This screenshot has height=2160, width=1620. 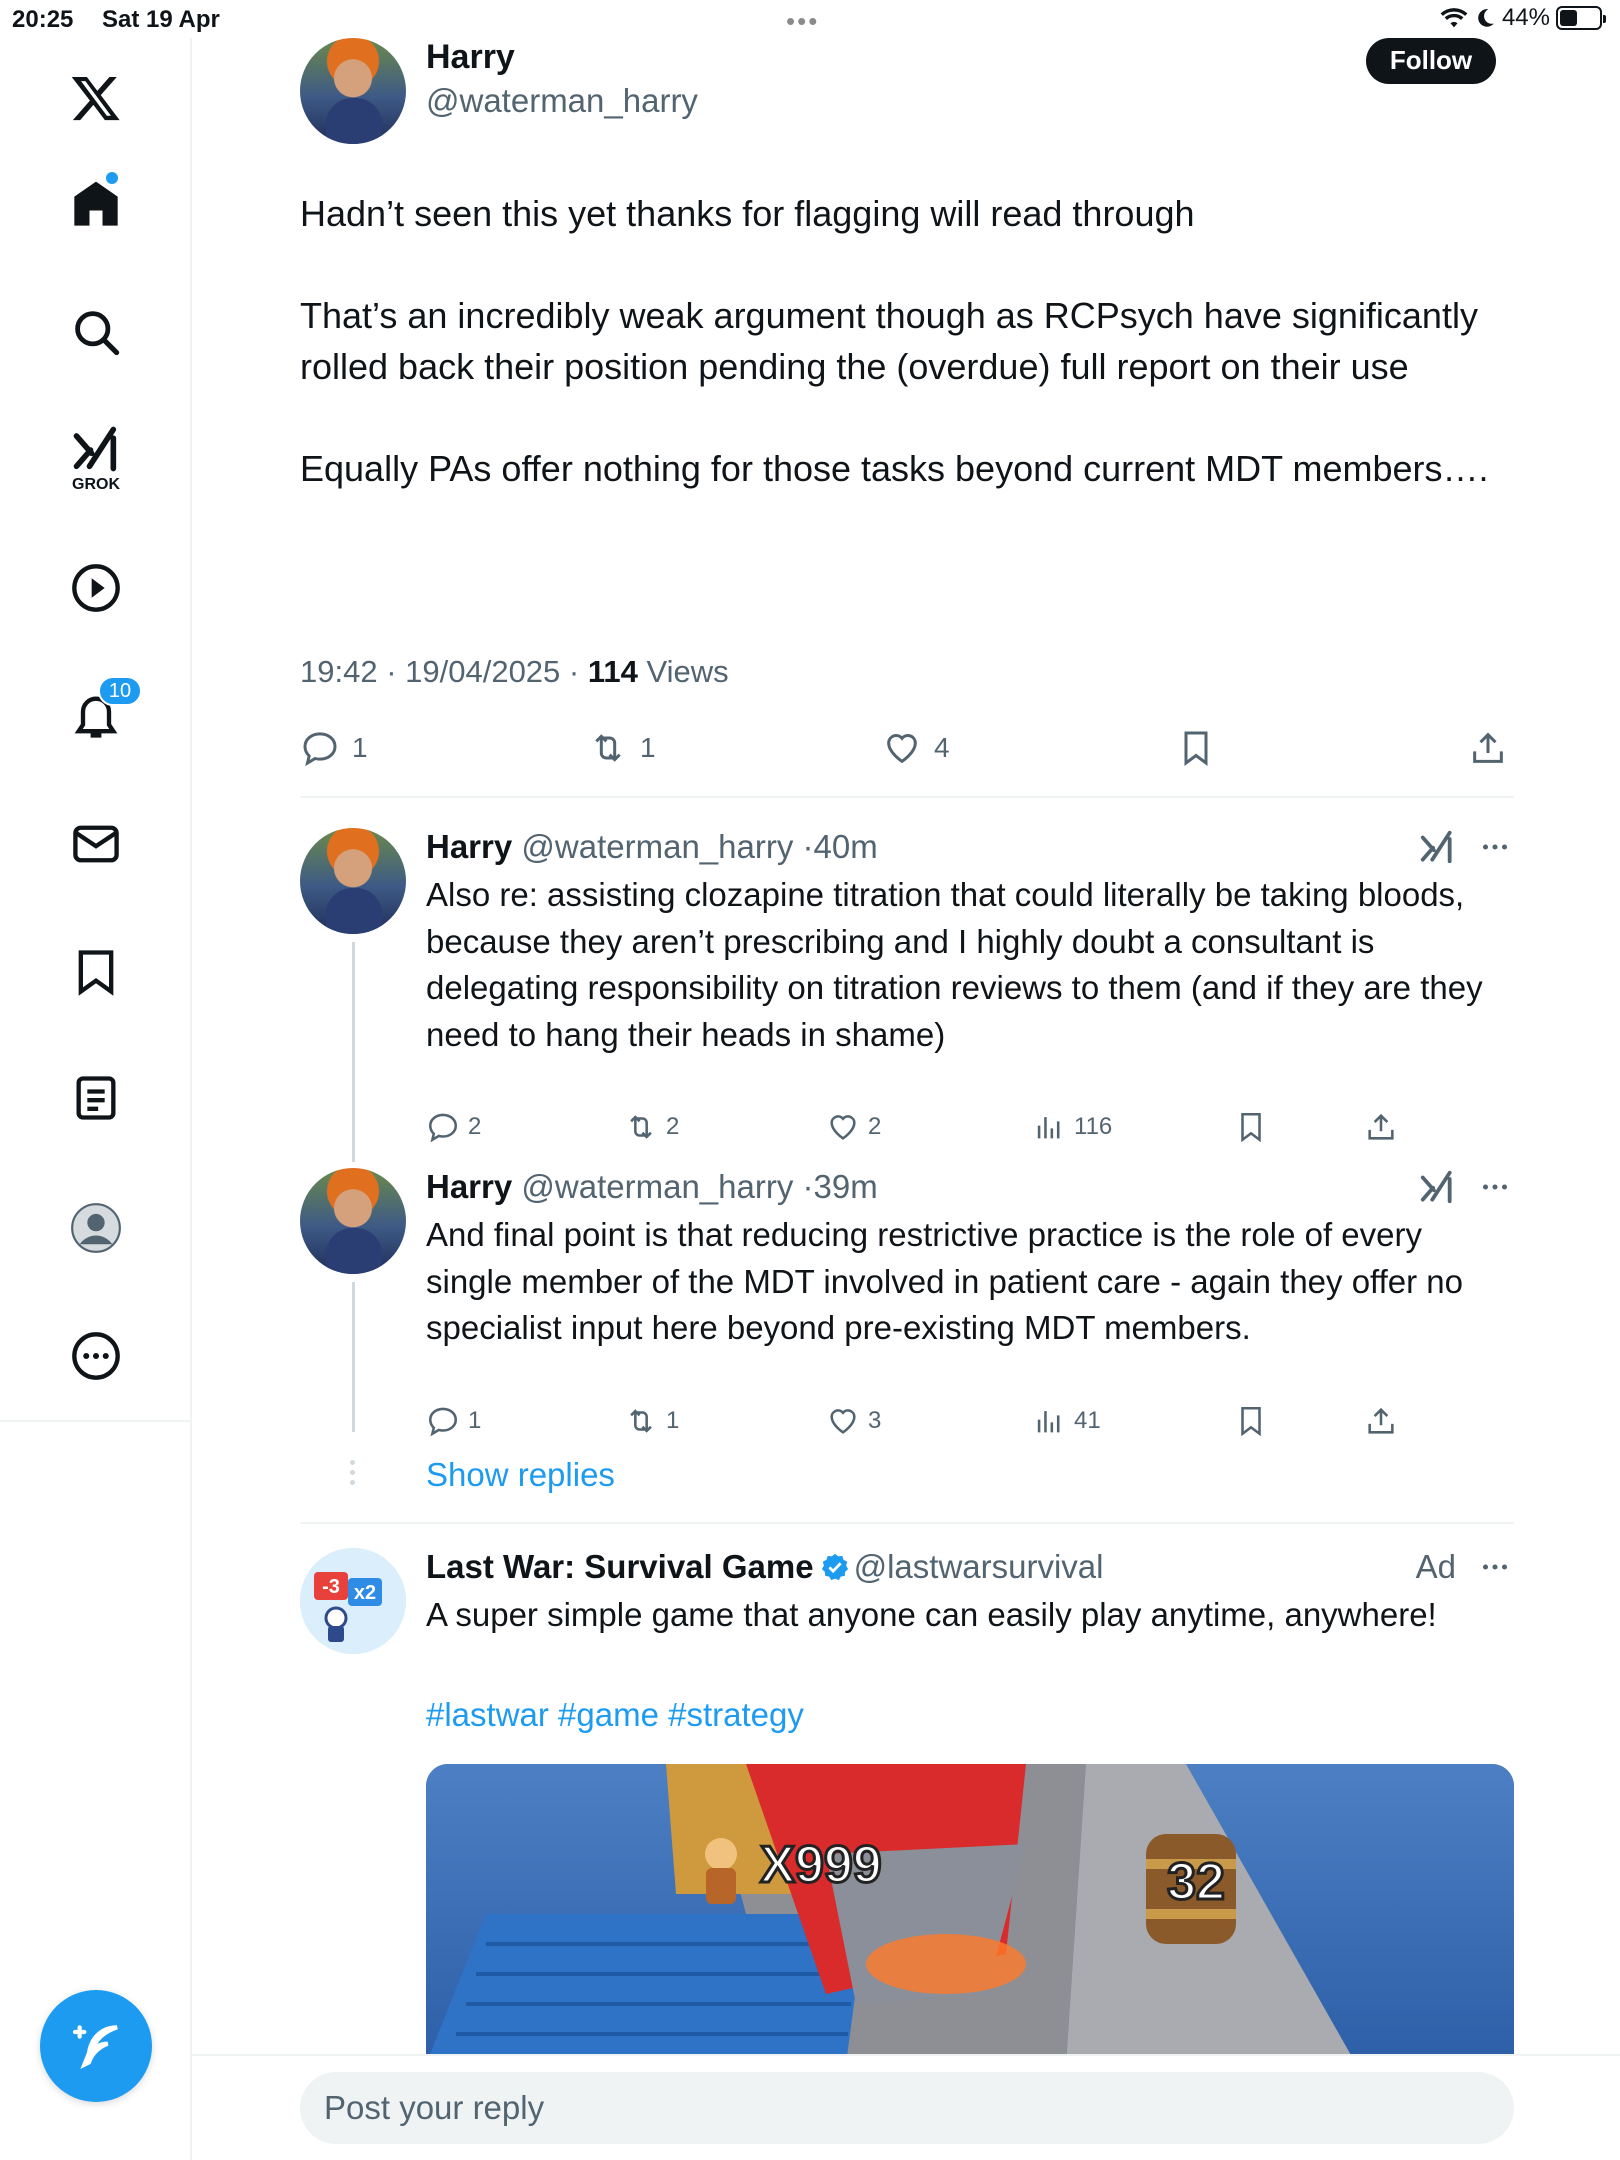 I want to click on sidebar-item-home, so click(x=96, y=204).